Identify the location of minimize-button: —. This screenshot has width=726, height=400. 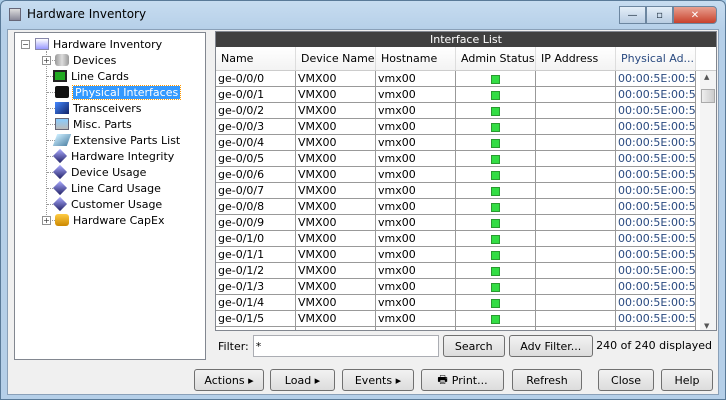
(632, 15).